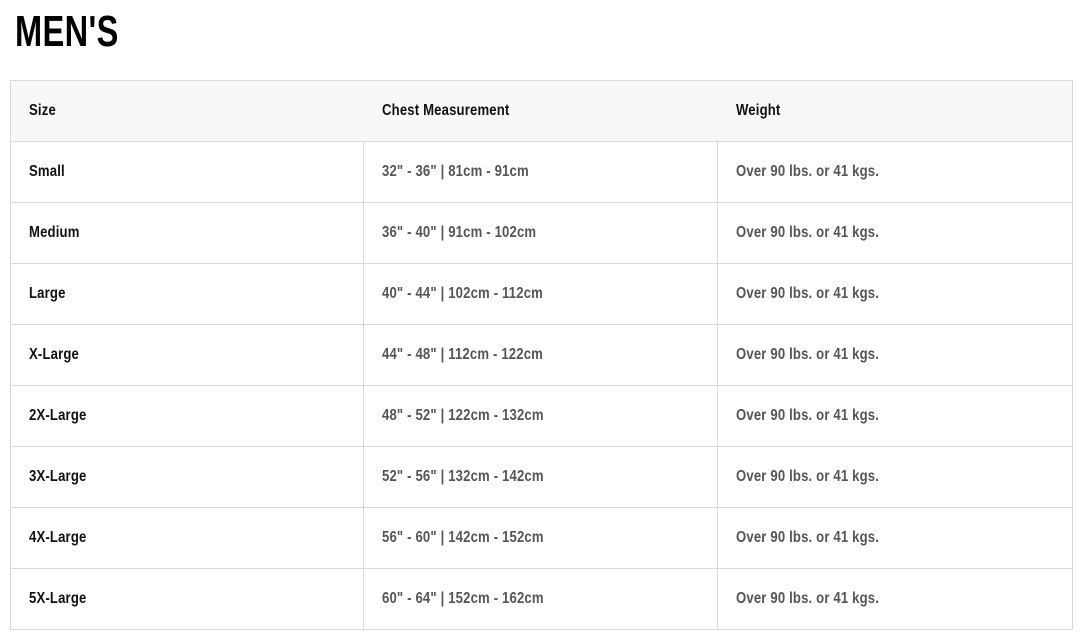  What do you see at coordinates (187, 172) in the screenshot?
I see `size-cell: Small` at bounding box center [187, 172].